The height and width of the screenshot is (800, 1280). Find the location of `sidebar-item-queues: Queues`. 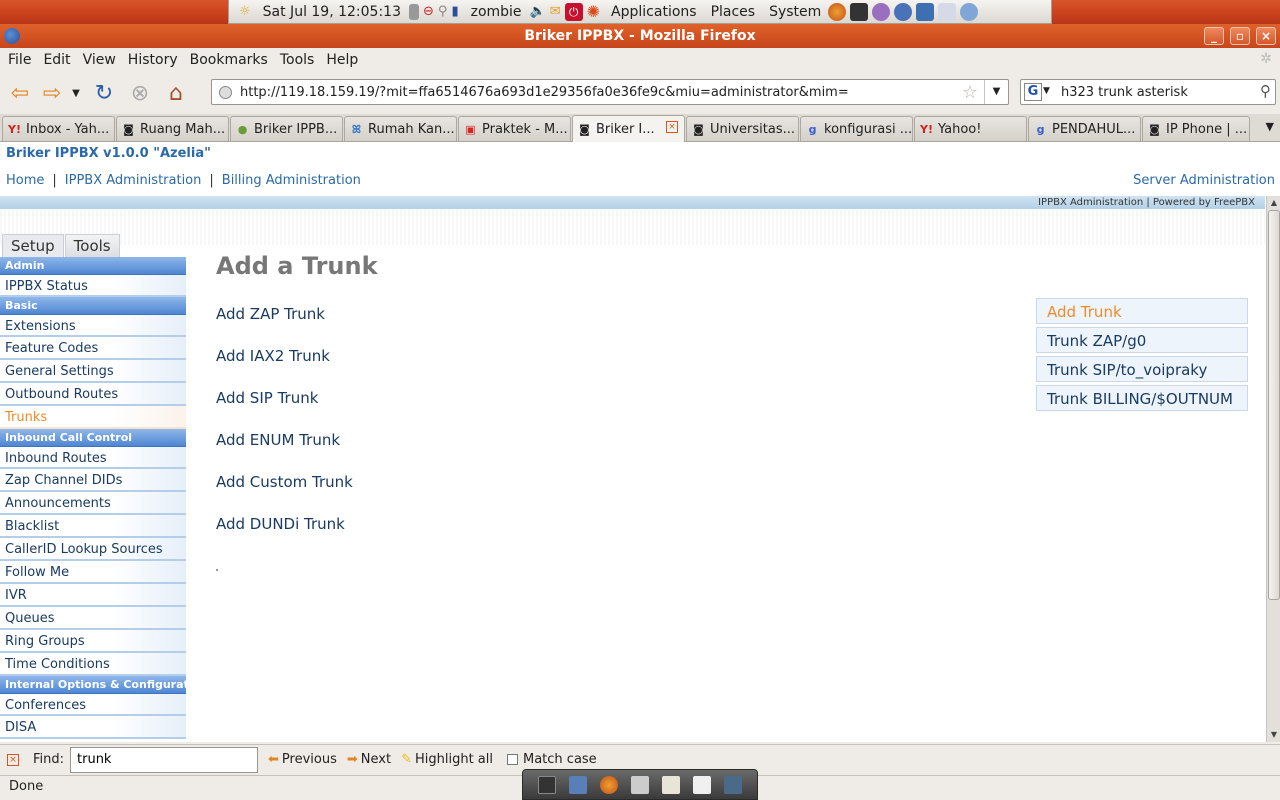

sidebar-item-queues: Queues is located at coordinates (93, 618).